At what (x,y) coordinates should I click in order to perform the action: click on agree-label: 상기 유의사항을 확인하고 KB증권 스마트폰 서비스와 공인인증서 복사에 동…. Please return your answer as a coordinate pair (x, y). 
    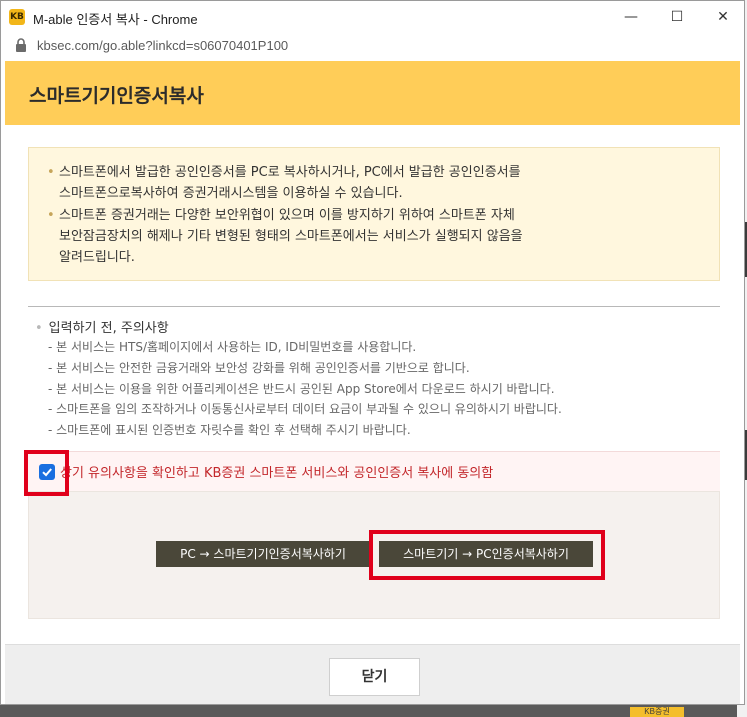
    Looking at the image, I should click on (276, 471).